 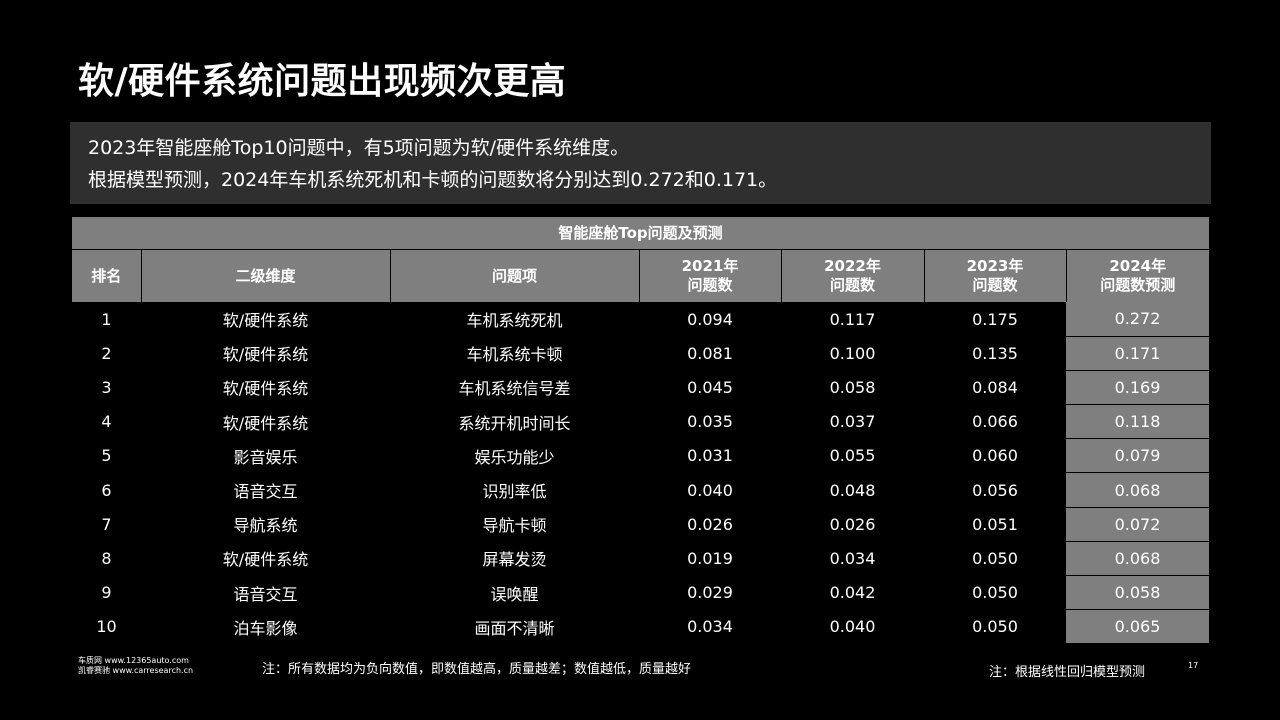 I want to click on table-row: 9 语音交互 误唤醒 0.029 0.042 0.050 0.058, so click(x=640, y=593).